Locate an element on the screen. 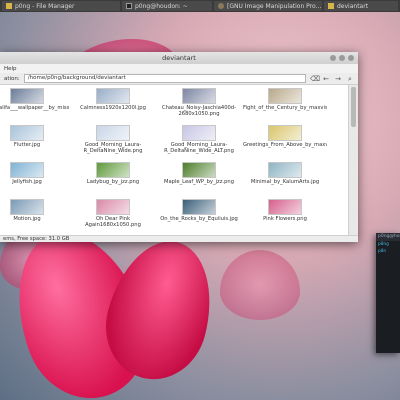  file-name: Pink Flowers.png is located at coordinates (285, 219).